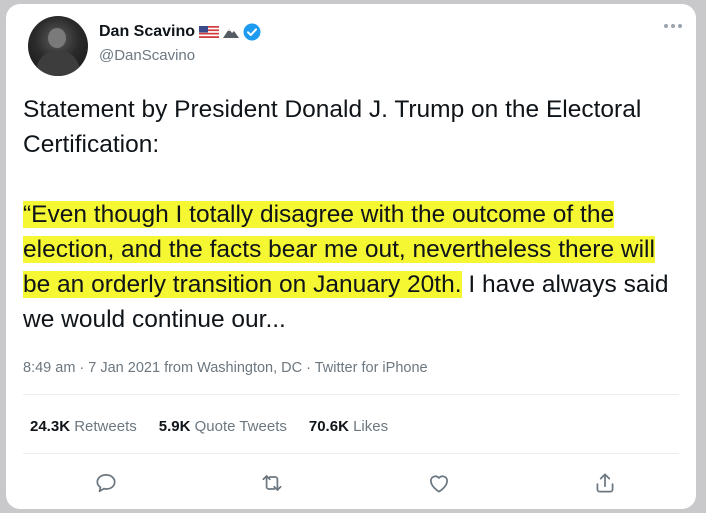 This screenshot has height=513, width=706. I want to click on quote-tweets-label: Quote Tweets, so click(240, 426).